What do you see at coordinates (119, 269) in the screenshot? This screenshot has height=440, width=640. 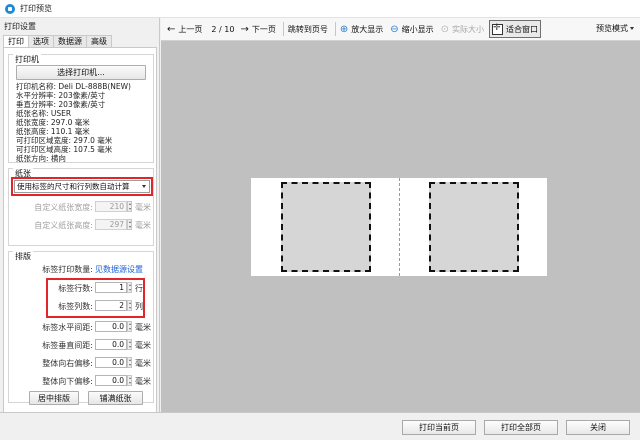 I see `datasource-settings-link: 见数据源设置` at bounding box center [119, 269].